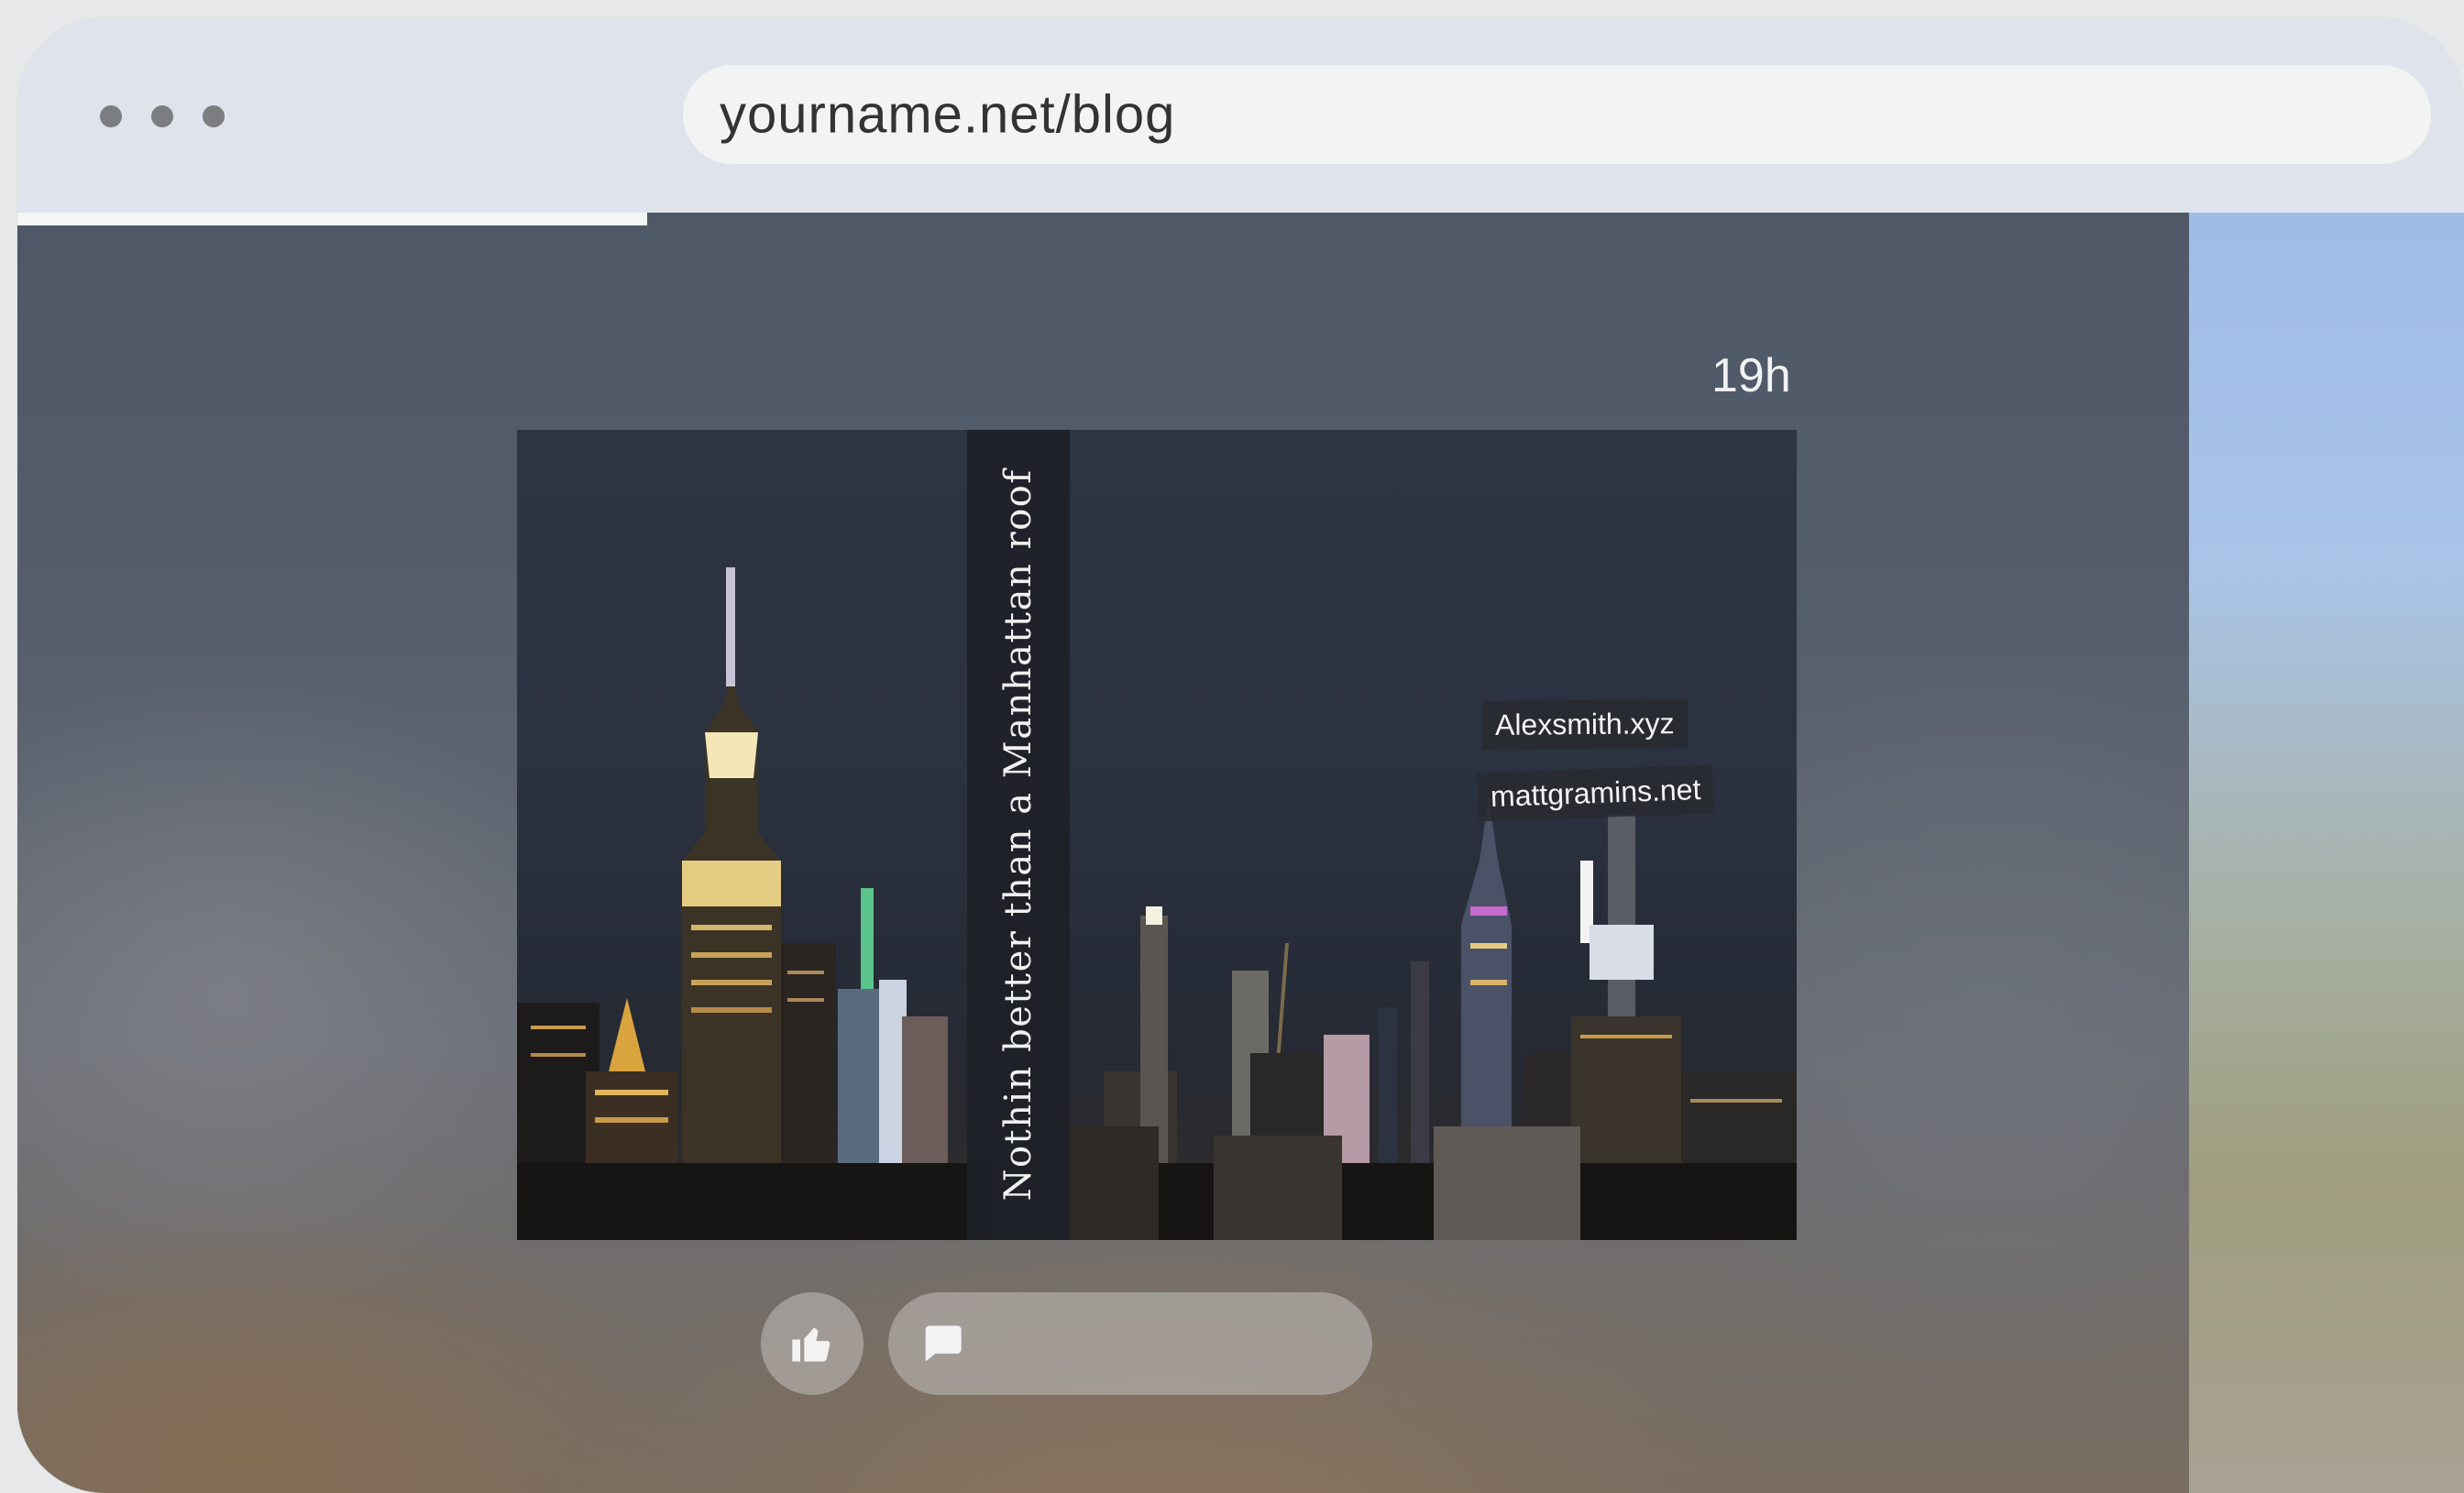 The image size is (2464, 1493). I want to click on photo-caption-band: Nothin better than a Manhattan roof, so click(1018, 835).